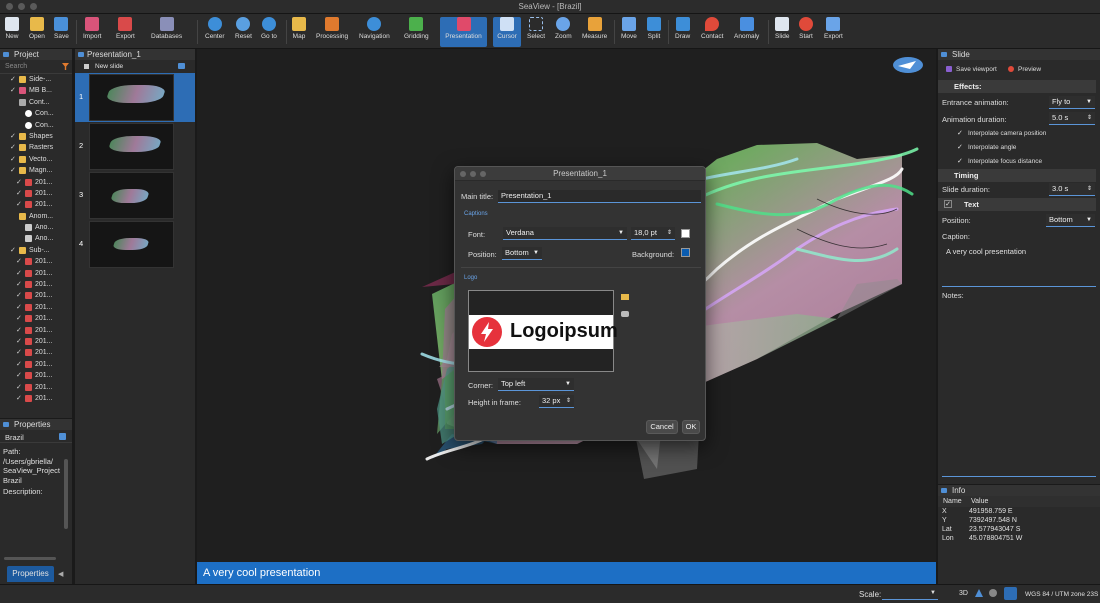 This screenshot has width=1100, height=603. I want to click on presentation-button: Presentation, so click(463, 32).